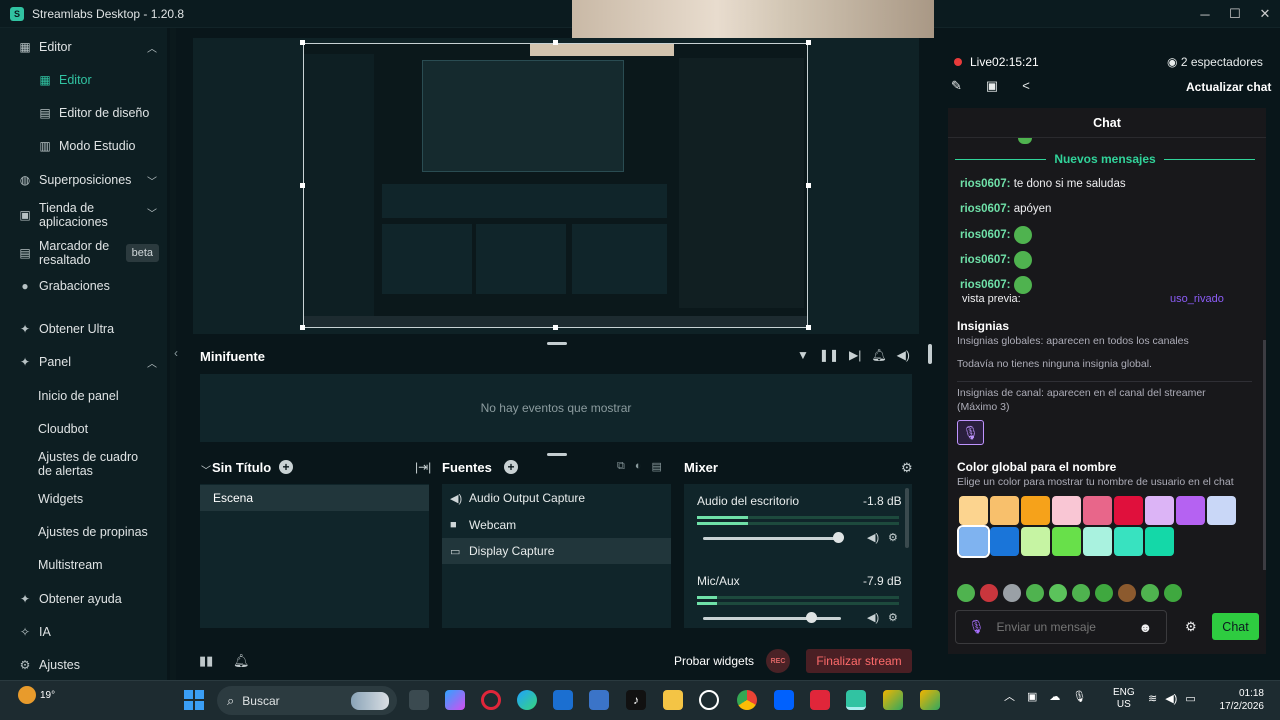 This screenshot has width=1280, height=720. What do you see at coordinates (194, 700) in the screenshot?
I see `start-button` at bounding box center [194, 700].